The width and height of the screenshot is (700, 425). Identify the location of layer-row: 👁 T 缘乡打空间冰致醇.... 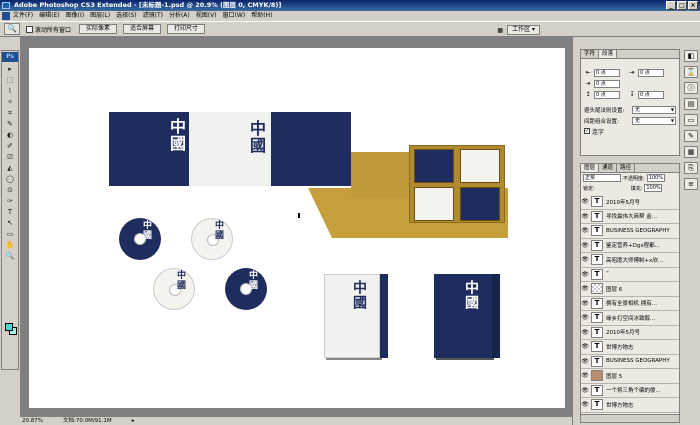
(630, 318).